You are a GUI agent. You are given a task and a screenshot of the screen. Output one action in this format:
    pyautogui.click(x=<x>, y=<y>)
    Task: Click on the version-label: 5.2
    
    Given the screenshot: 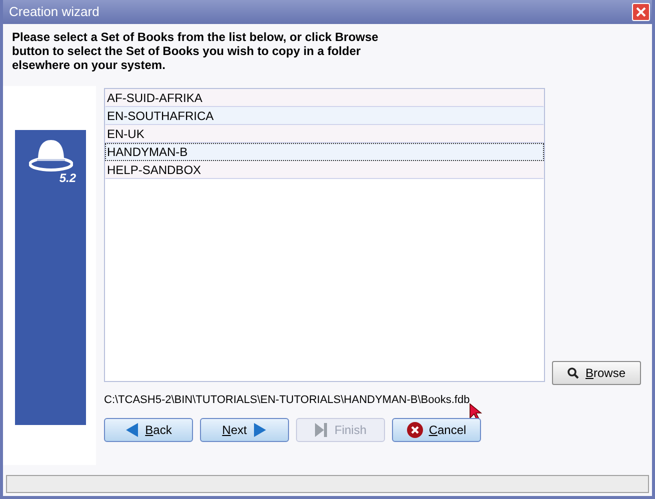 What is the action you would take?
    pyautogui.click(x=68, y=178)
    